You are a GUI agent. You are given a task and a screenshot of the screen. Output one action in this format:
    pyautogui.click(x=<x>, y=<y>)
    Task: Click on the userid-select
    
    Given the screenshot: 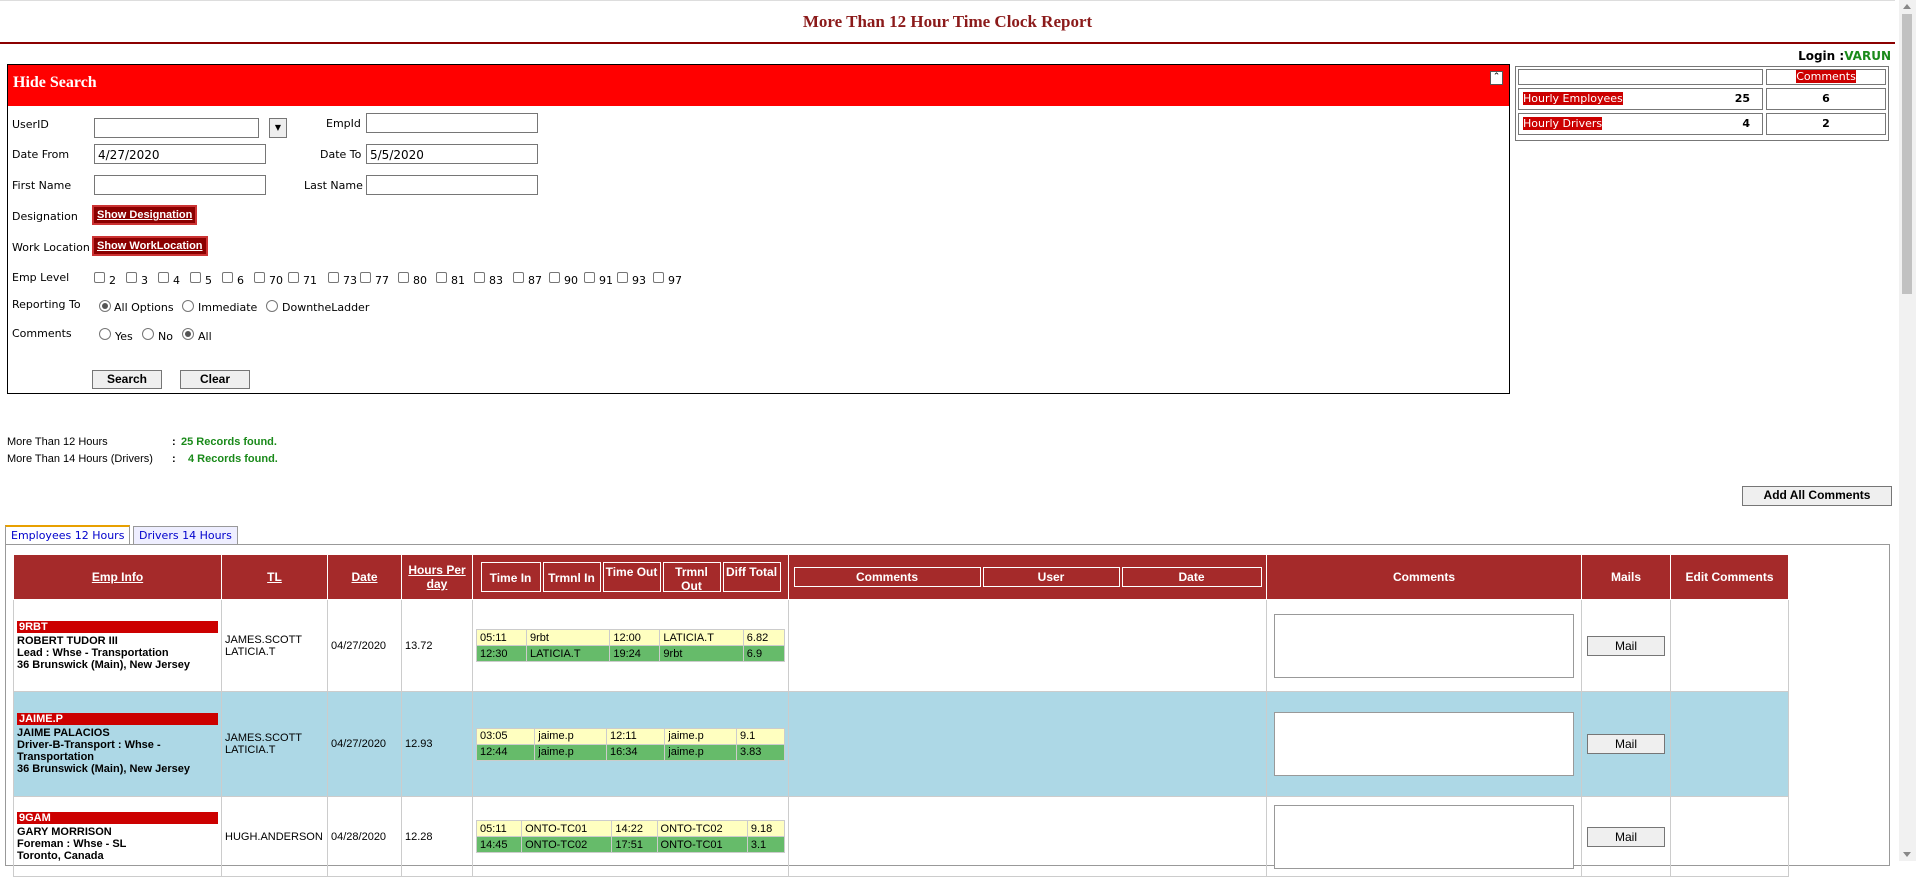 What is the action you would take?
    pyautogui.click(x=176, y=128)
    